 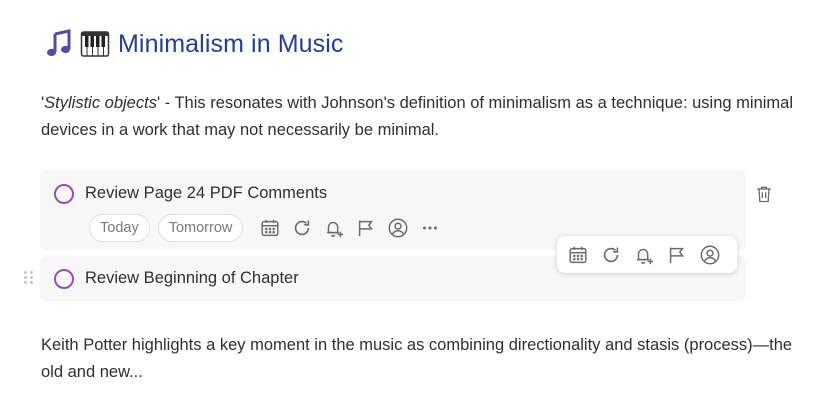 I want to click on task-title: Review Beginning of Chapter, so click(x=192, y=278).